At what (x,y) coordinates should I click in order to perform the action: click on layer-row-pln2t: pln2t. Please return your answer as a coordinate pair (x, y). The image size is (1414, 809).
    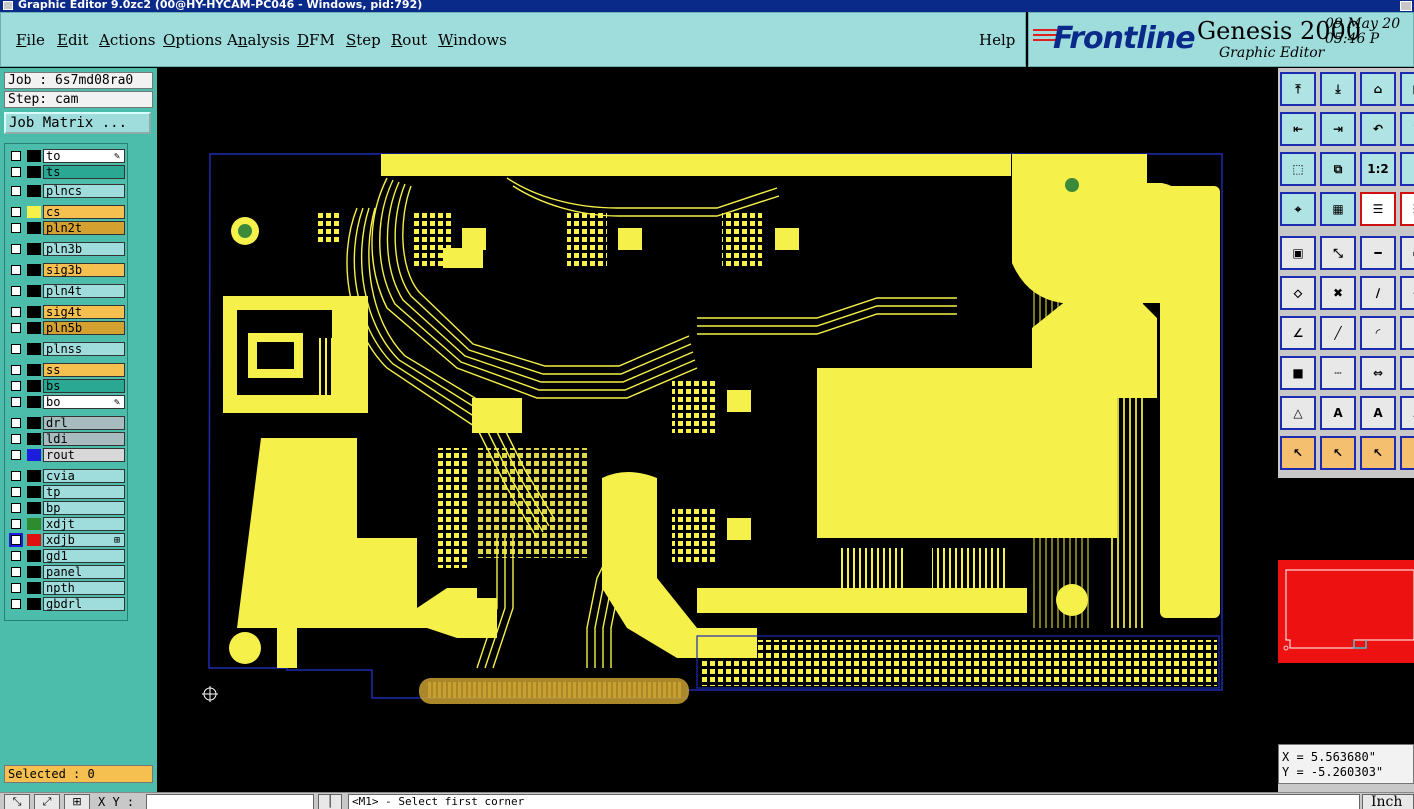
    Looking at the image, I should click on (67, 228).